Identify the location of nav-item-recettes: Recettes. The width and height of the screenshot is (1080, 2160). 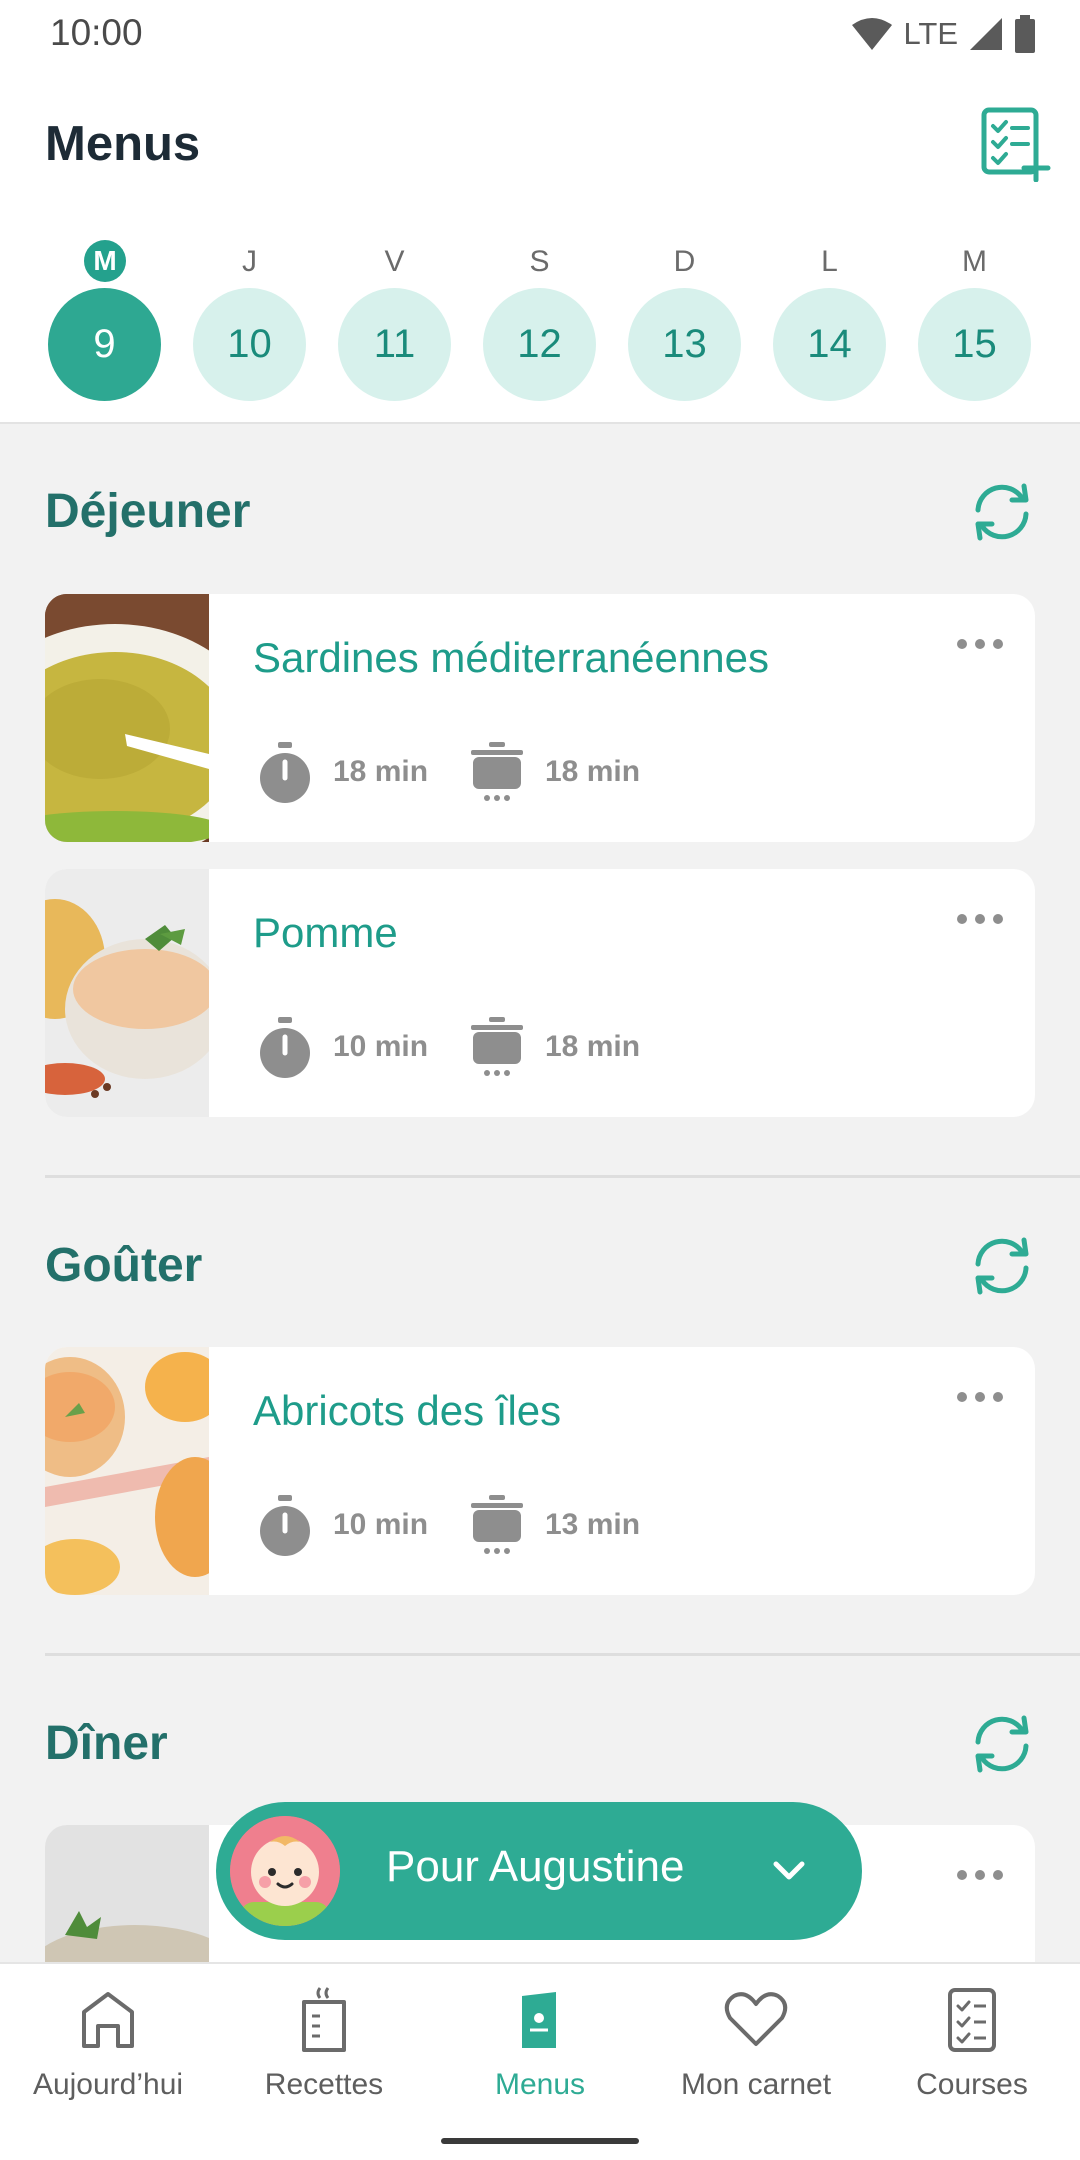
(324, 2041).